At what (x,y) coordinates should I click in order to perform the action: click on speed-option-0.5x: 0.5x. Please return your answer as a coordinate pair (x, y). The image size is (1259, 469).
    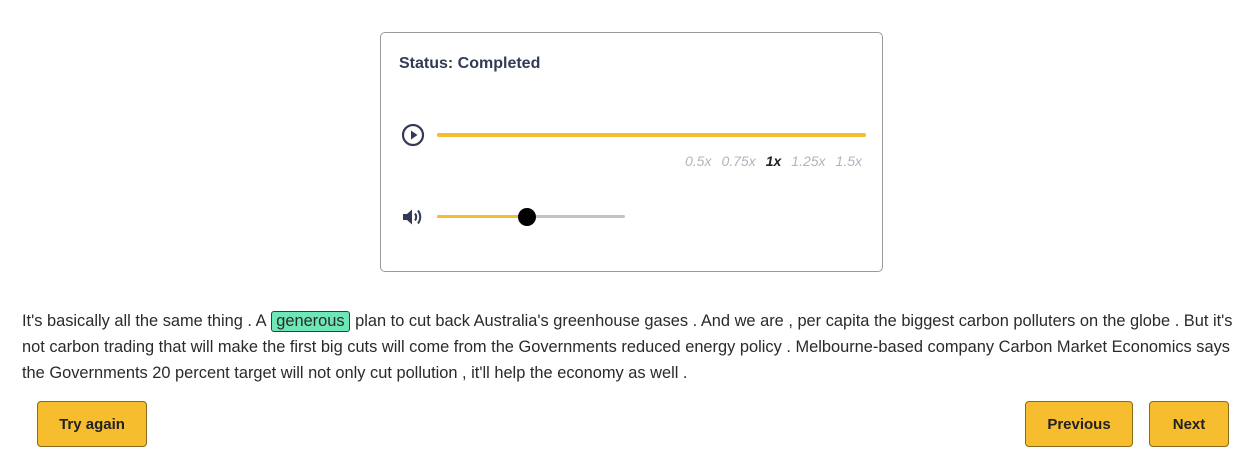
    Looking at the image, I should click on (698, 161).